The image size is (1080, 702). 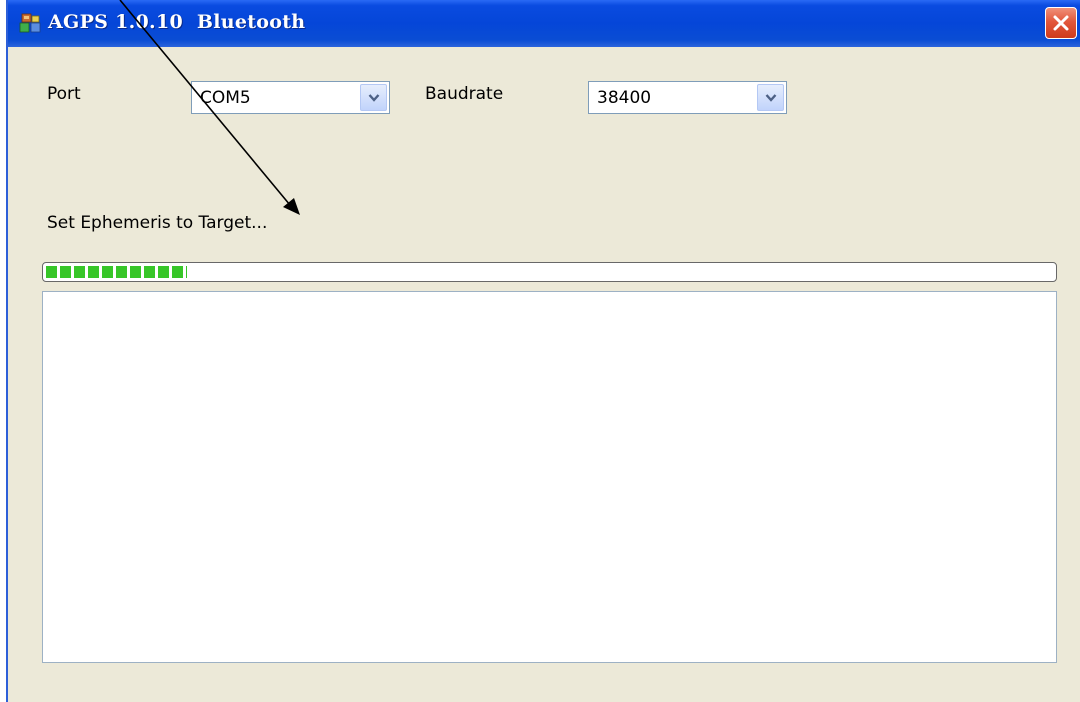 I want to click on port-label: Port, so click(x=64, y=94).